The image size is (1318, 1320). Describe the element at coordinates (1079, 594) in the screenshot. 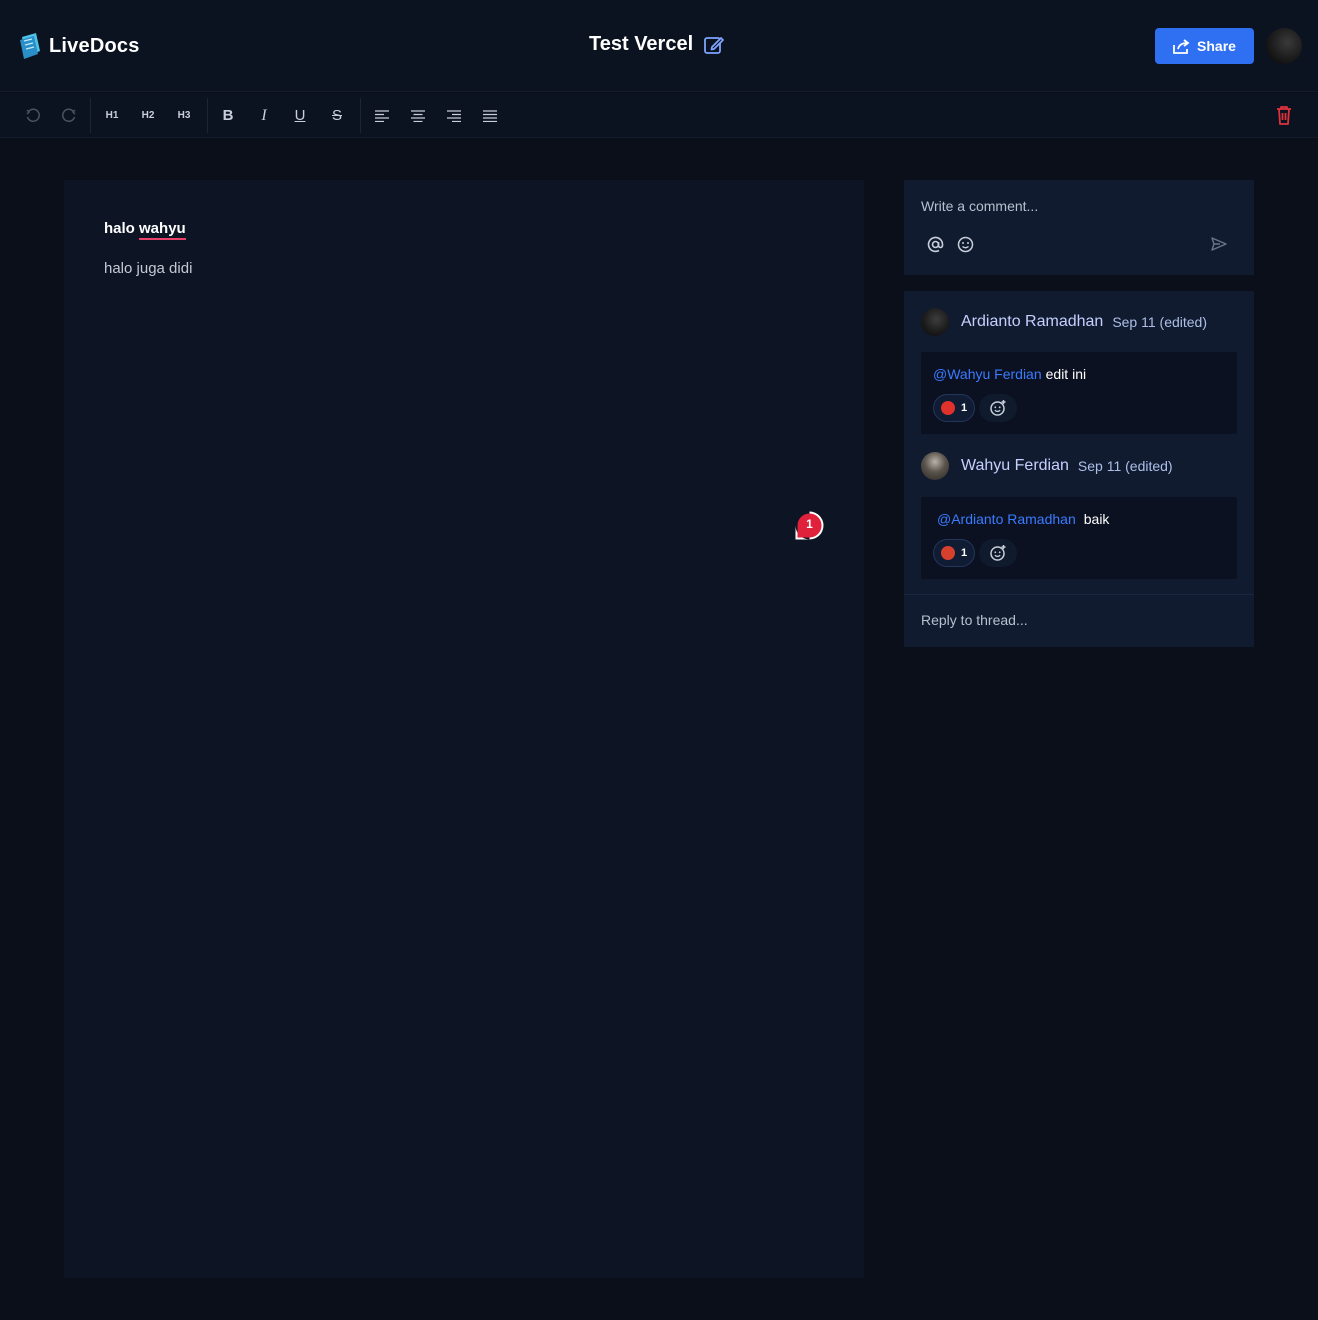

I see `reply-divider` at that location.